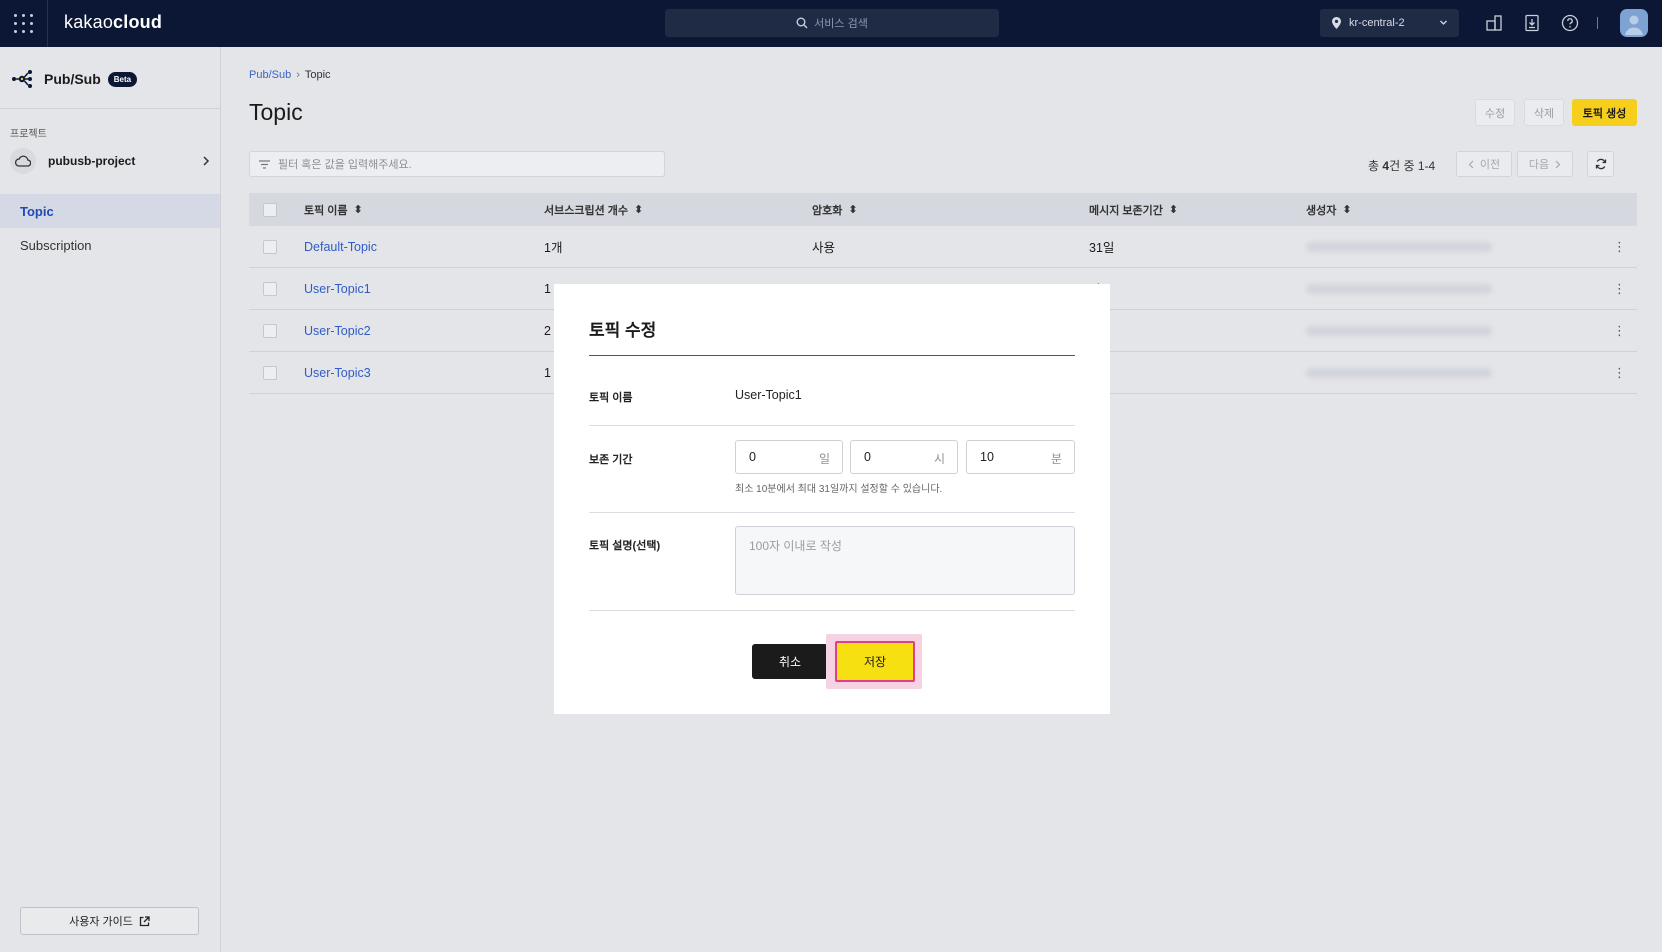 This screenshot has width=1662, height=952. I want to click on sidebar-item-subscription: Subscription, so click(56, 245).